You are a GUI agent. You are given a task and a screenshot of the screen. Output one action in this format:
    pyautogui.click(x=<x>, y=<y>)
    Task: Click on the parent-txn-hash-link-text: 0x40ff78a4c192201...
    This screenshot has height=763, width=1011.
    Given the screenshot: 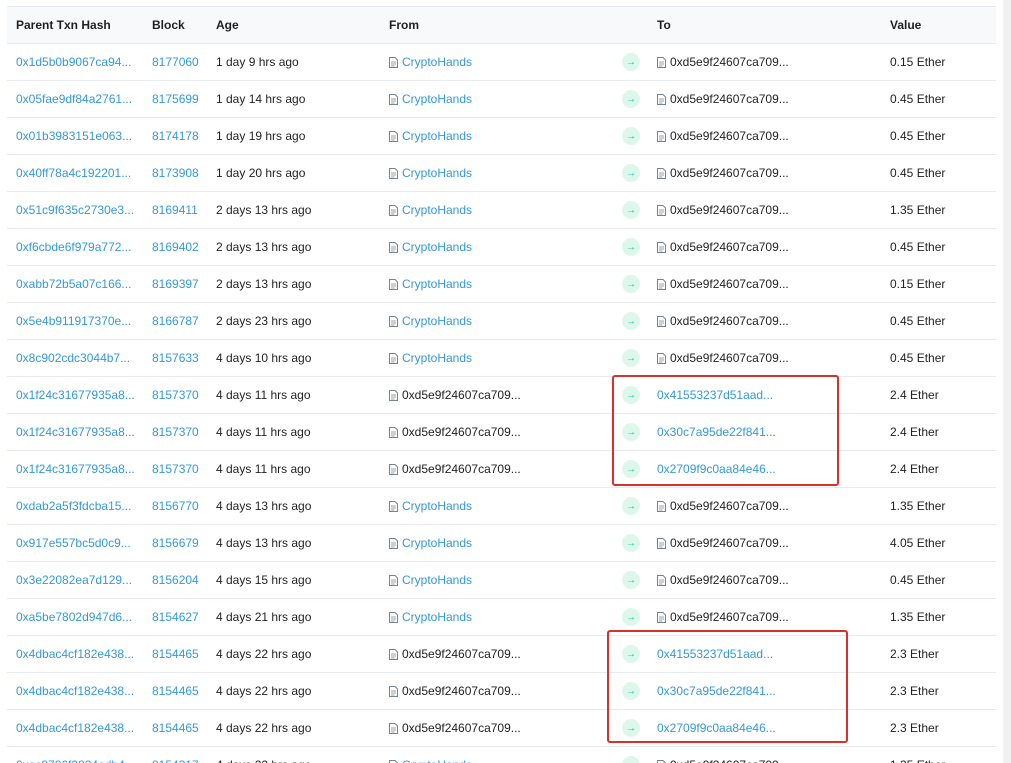 What is the action you would take?
    pyautogui.click(x=73, y=173)
    